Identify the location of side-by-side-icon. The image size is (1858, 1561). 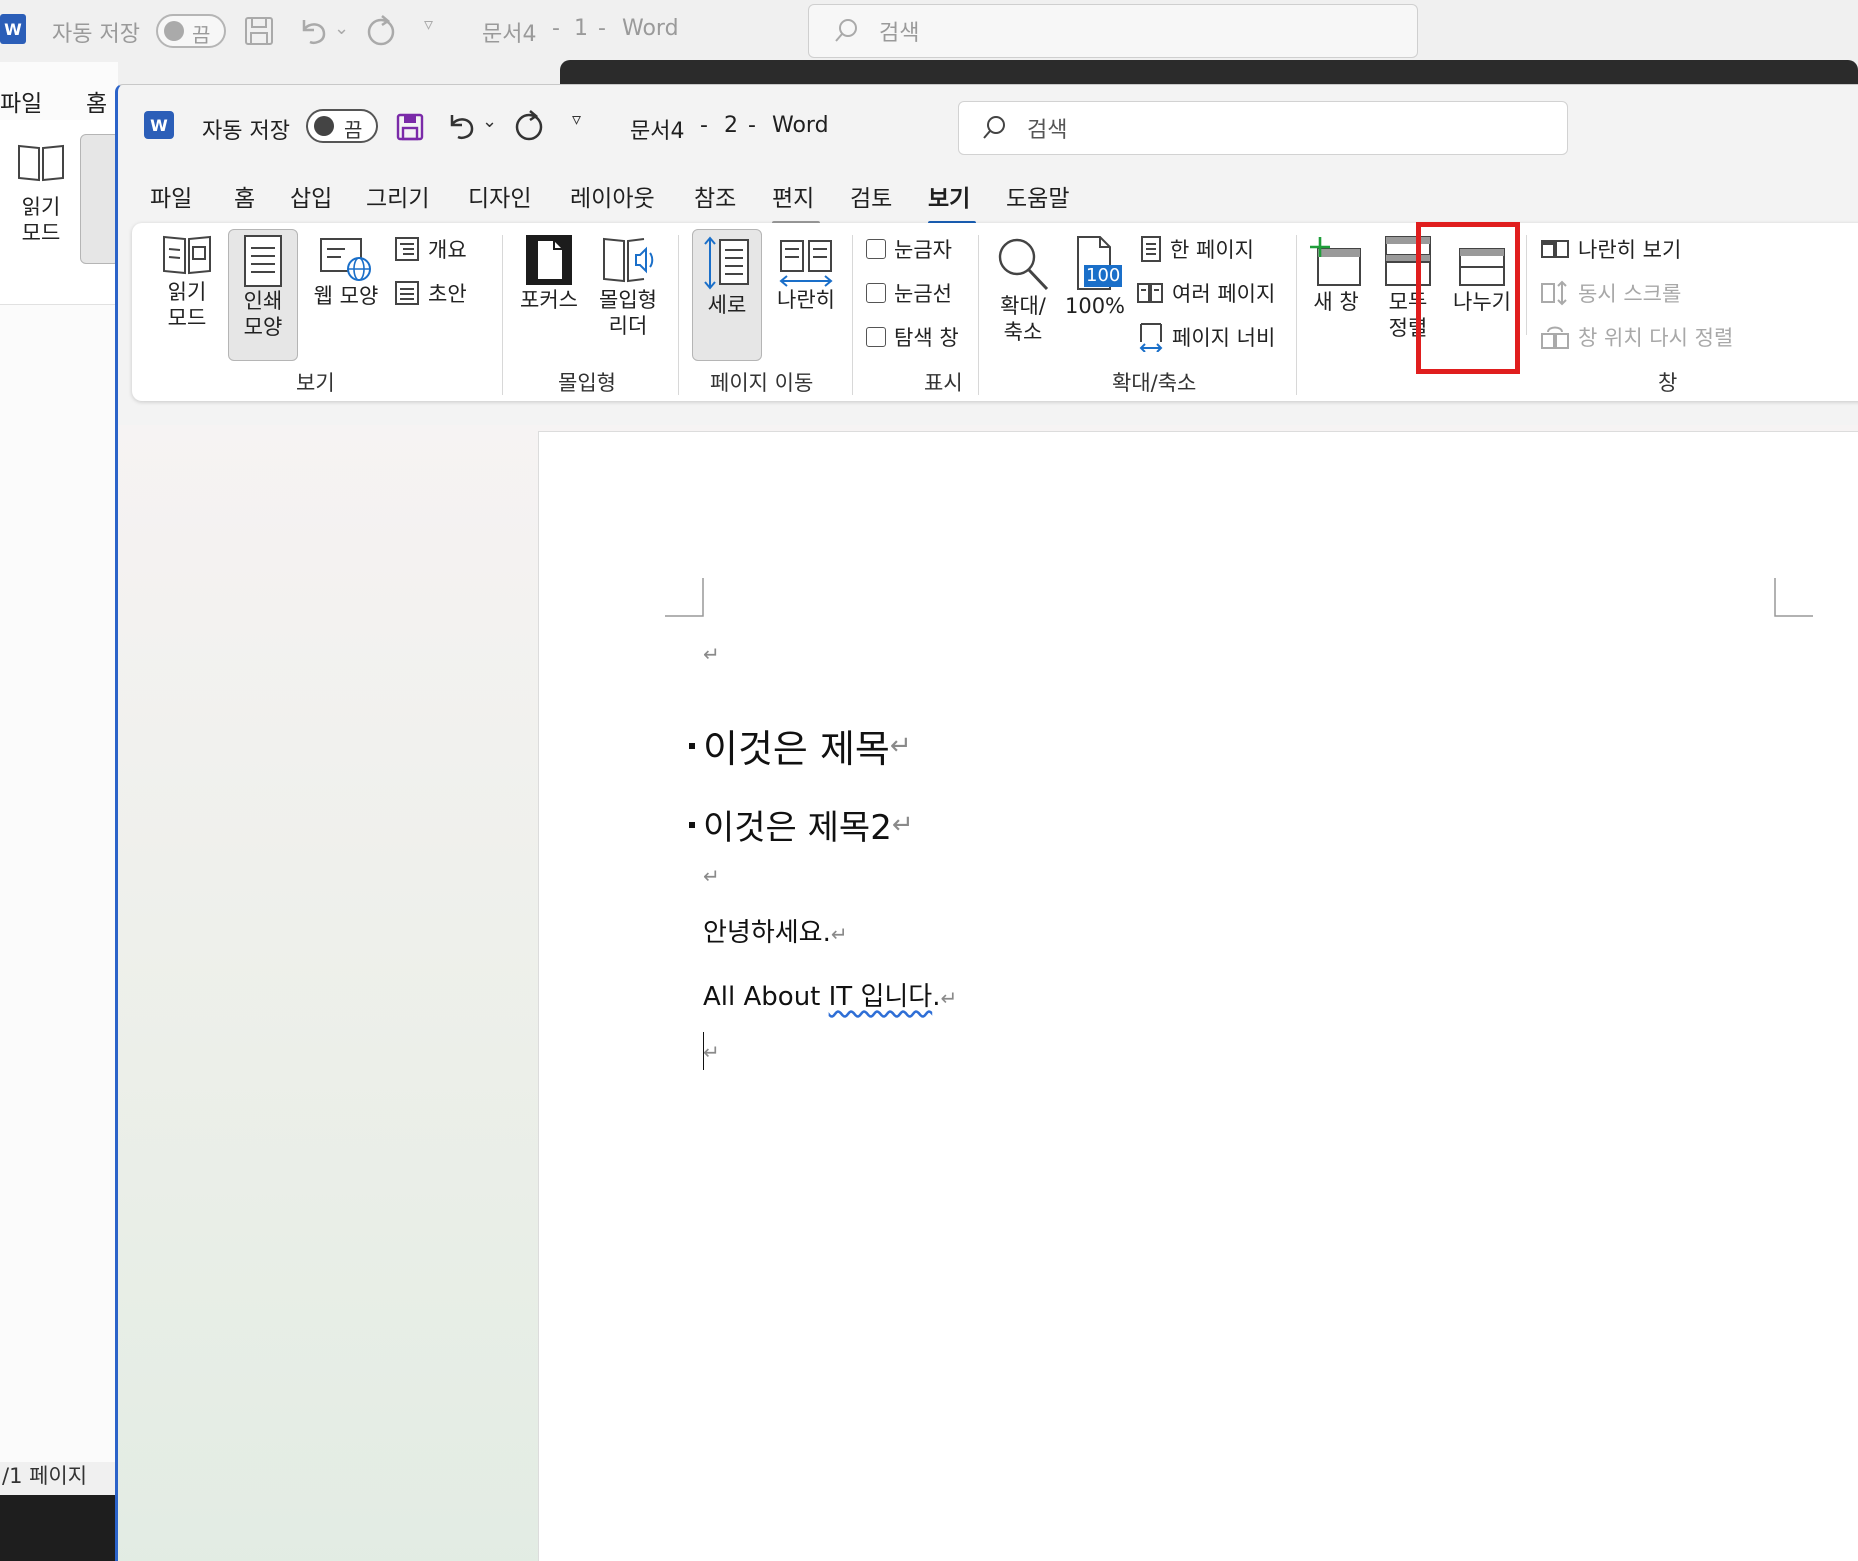
(1555, 249).